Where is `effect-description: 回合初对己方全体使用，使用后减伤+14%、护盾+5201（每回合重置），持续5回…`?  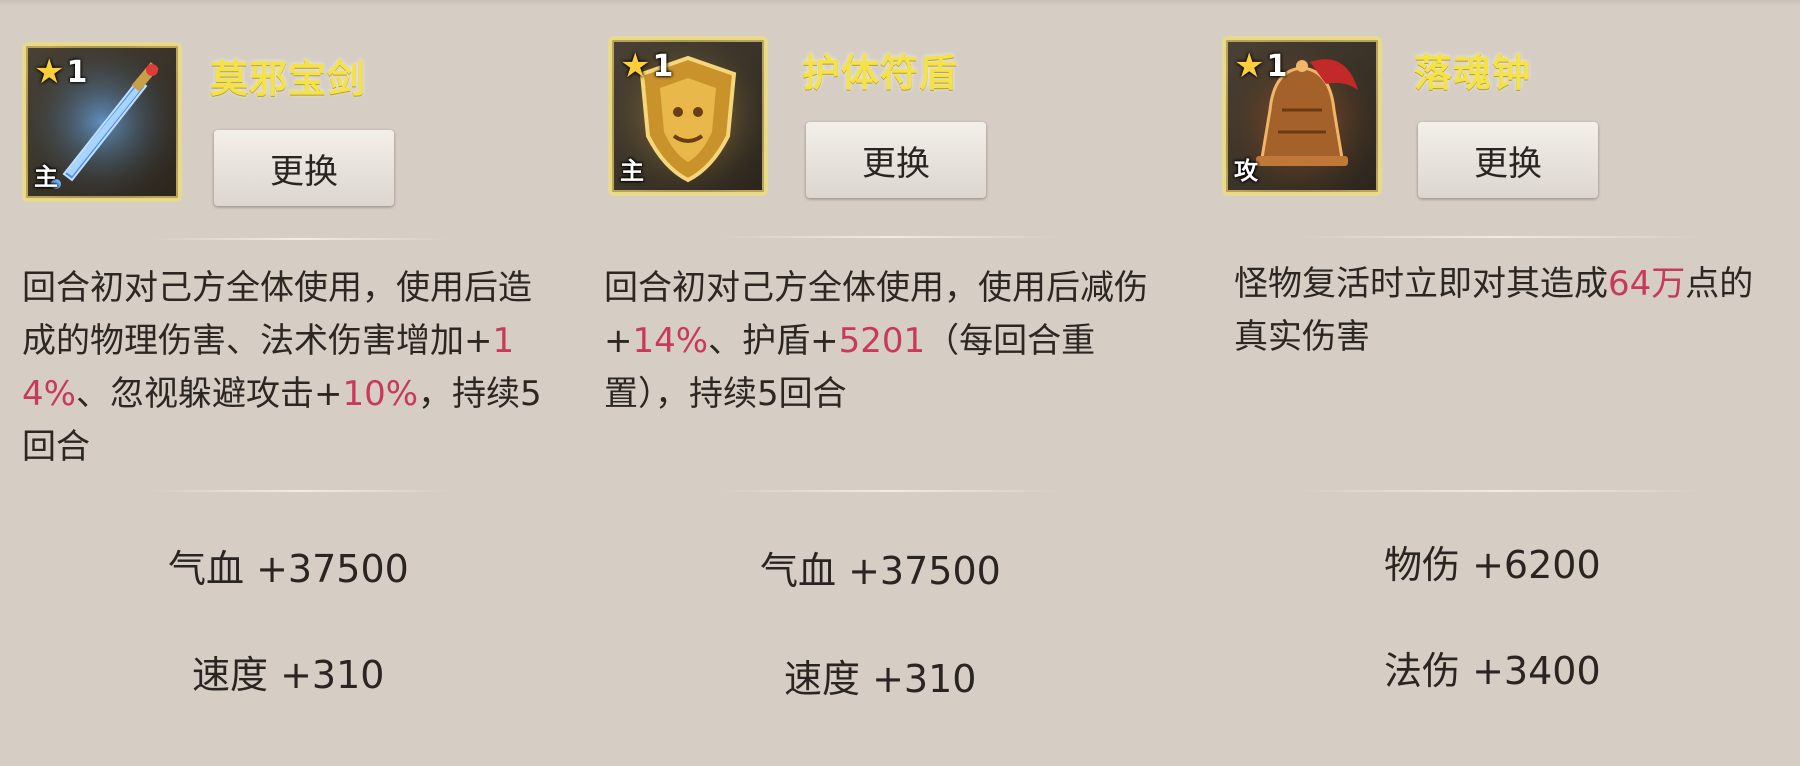
effect-description: 回合初对己方全体使用，使用后减伤+14%、护盾+5201（每回合重置），持续5回… is located at coordinates (884, 341).